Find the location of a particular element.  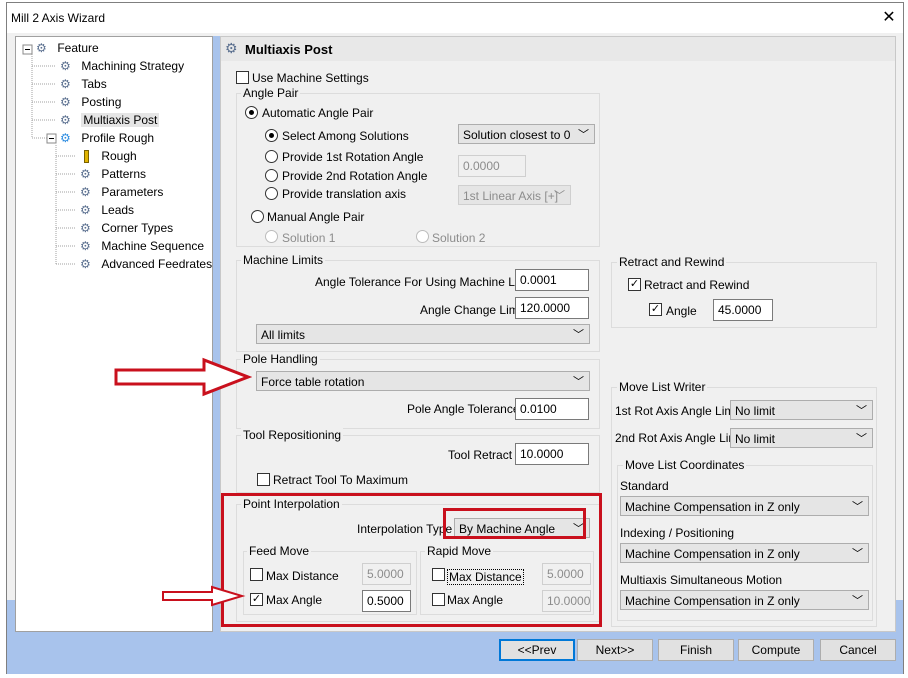

move-list-writer-label: Move List Writer is located at coordinates (662, 387).